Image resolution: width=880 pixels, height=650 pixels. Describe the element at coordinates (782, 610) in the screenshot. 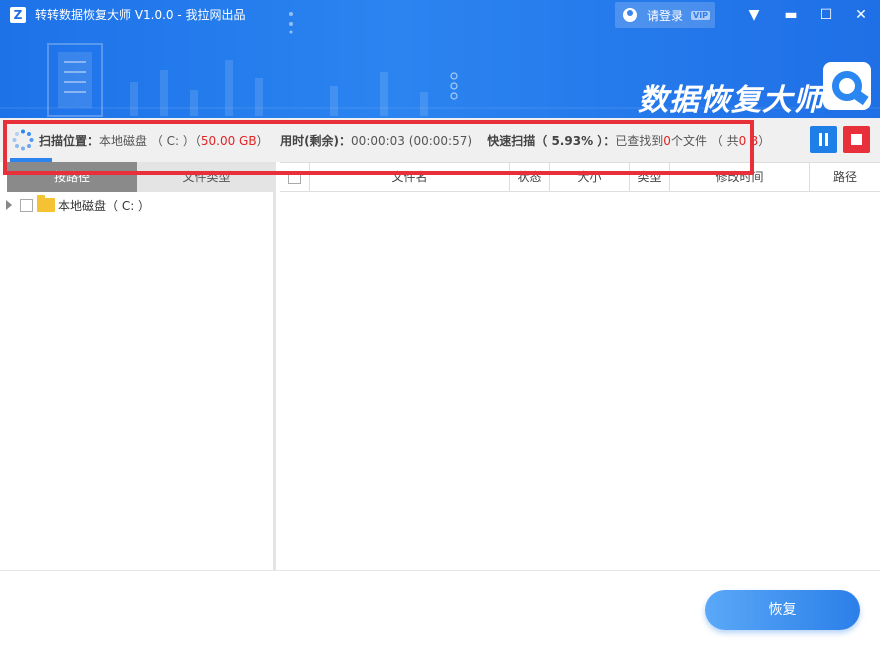

I see `recover-button: 恢复` at that location.